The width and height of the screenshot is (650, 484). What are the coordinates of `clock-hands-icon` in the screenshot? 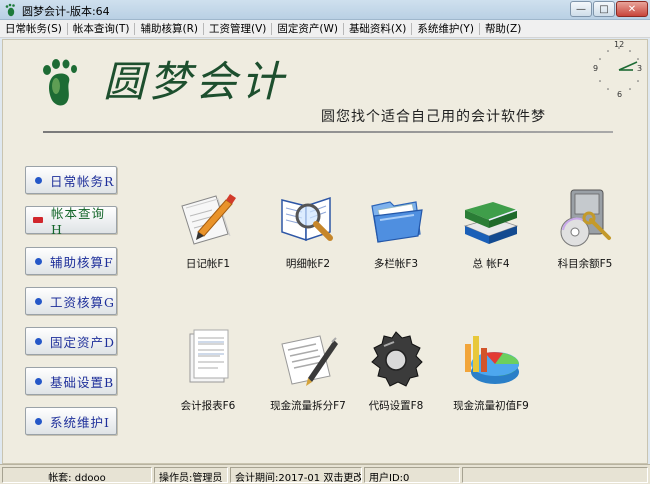 It's located at (619, 68).